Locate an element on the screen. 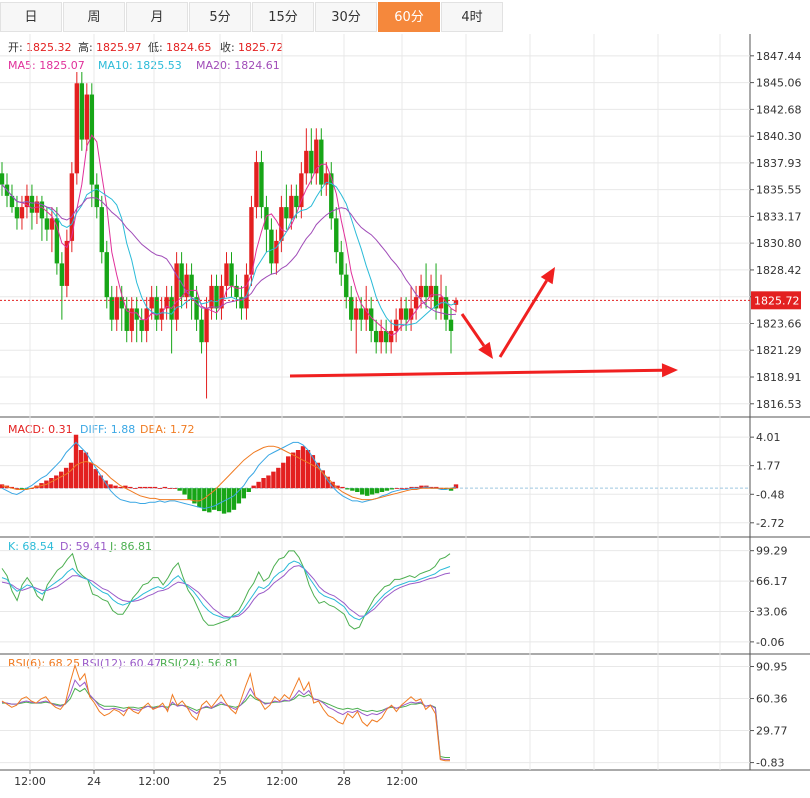 The height and width of the screenshot is (798, 810). y-tick-label: 33.06 is located at coordinates (772, 611).